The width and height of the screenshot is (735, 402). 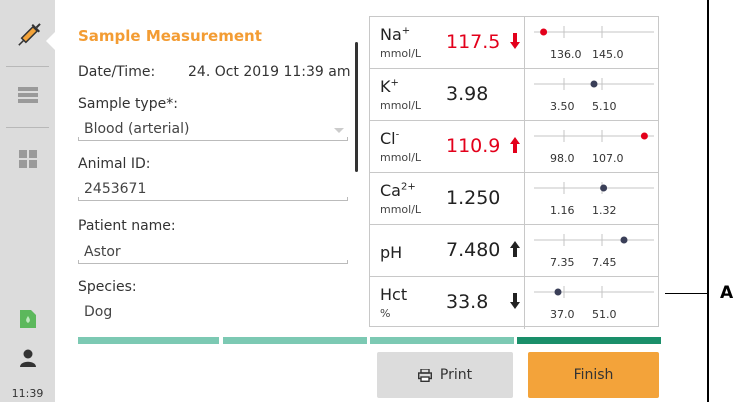 What do you see at coordinates (473, 198) in the screenshot?
I see `result-value: 1.250` at bounding box center [473, 198].